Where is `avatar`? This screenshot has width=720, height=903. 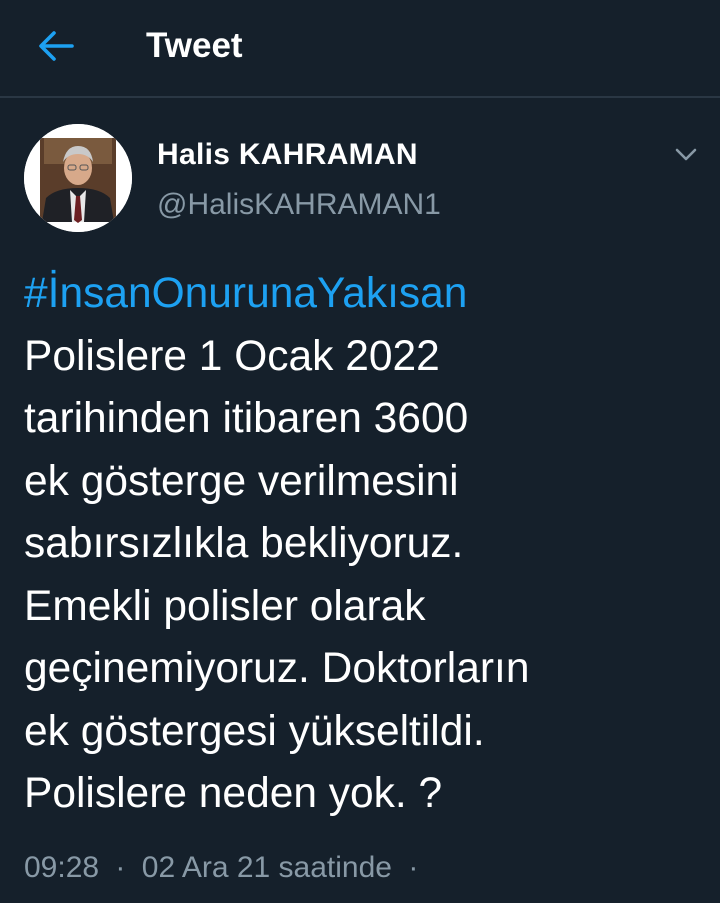
avatar is located at coordinates (78, 178).